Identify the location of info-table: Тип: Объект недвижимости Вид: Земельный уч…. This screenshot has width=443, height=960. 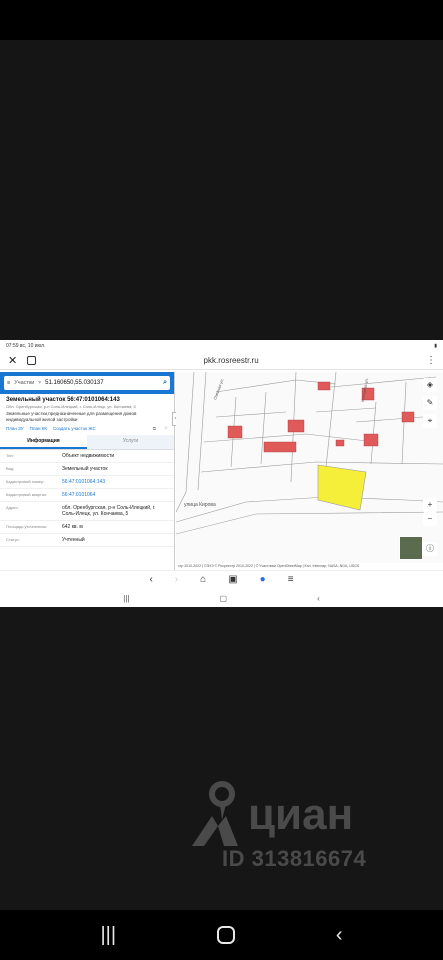
(87, 498).